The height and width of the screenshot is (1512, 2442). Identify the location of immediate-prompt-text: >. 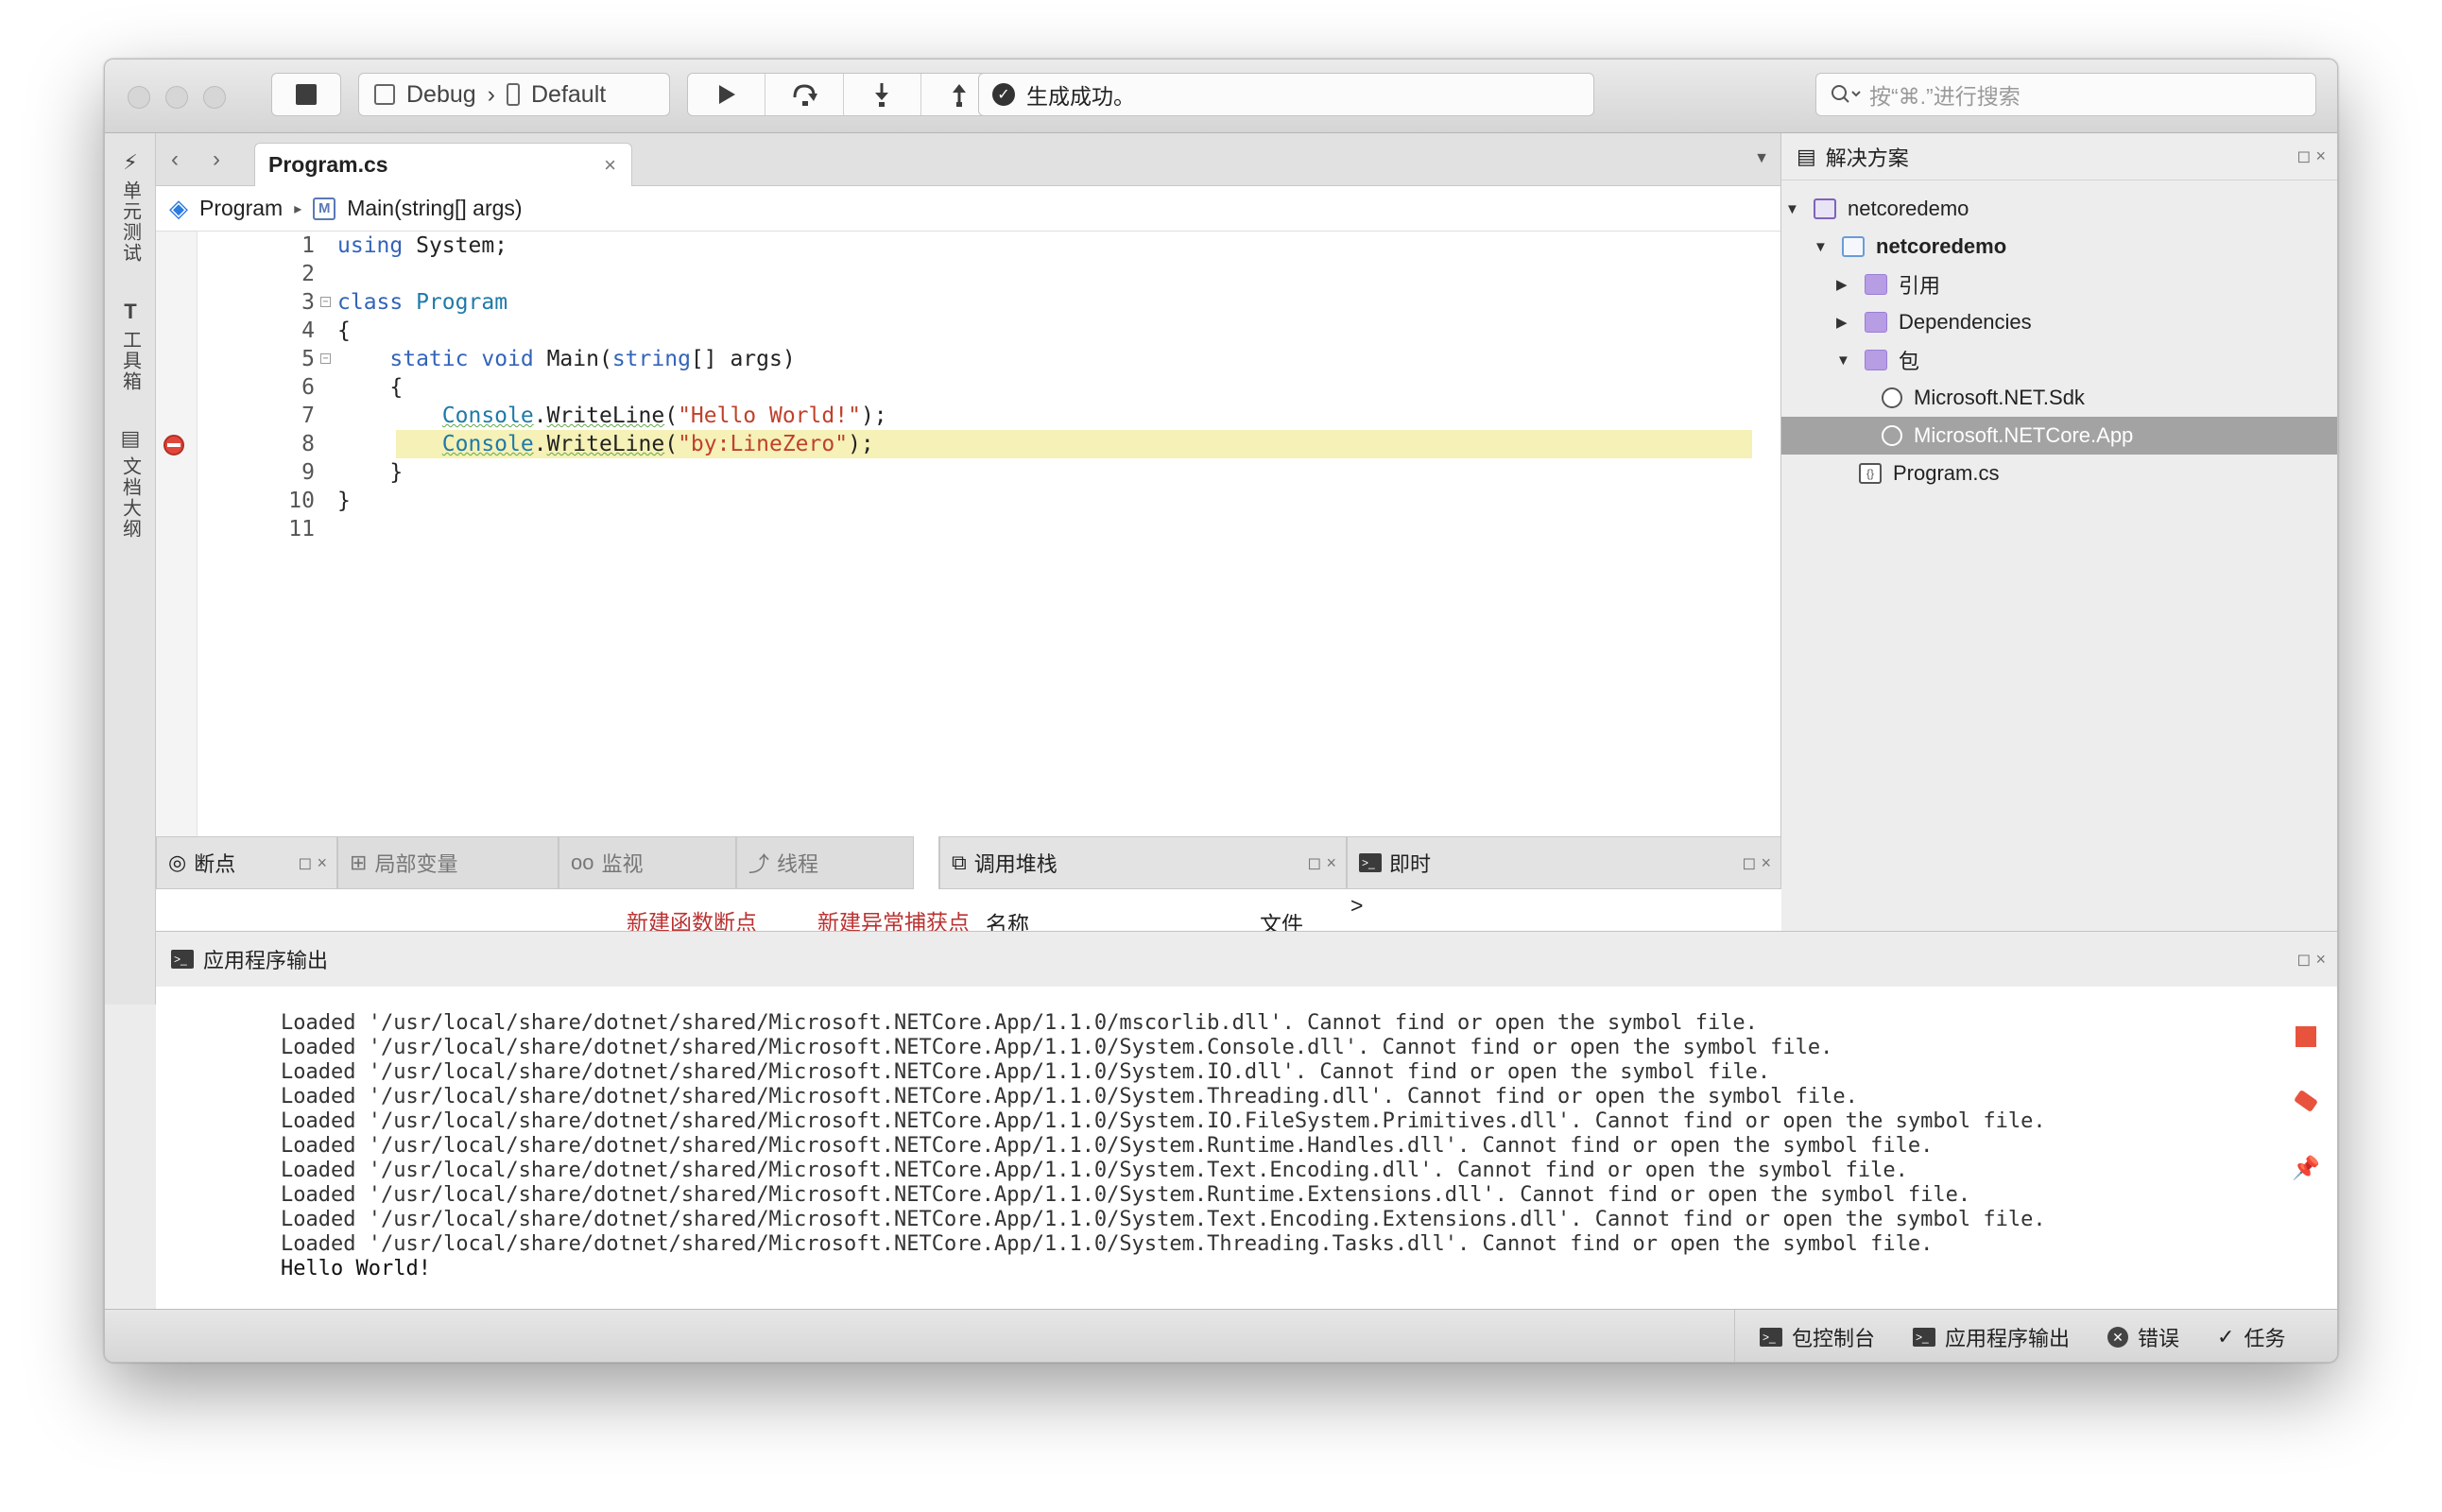
(1357, 905).